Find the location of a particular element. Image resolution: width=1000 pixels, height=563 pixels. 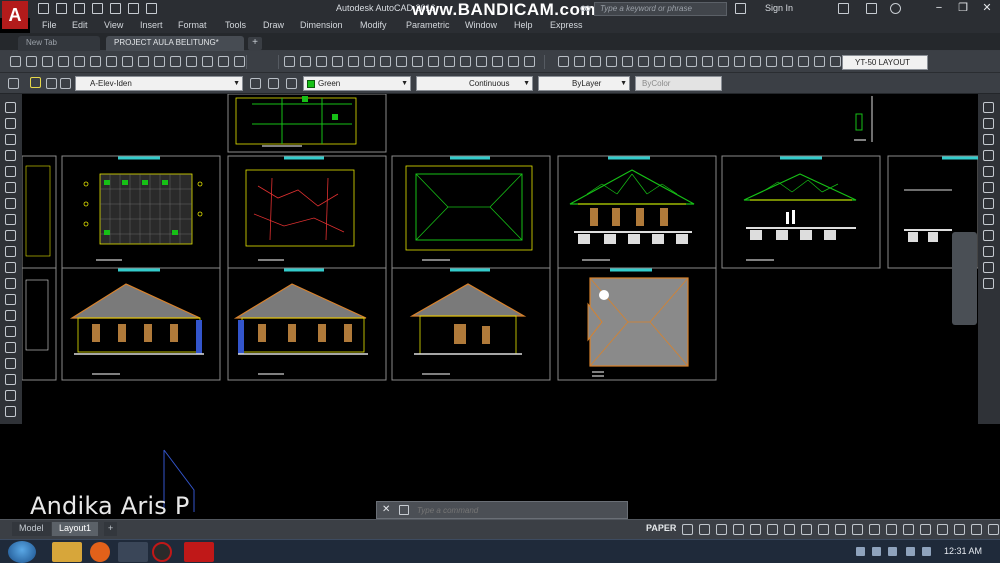

menu-file: File is located at coordinates (49, 25).